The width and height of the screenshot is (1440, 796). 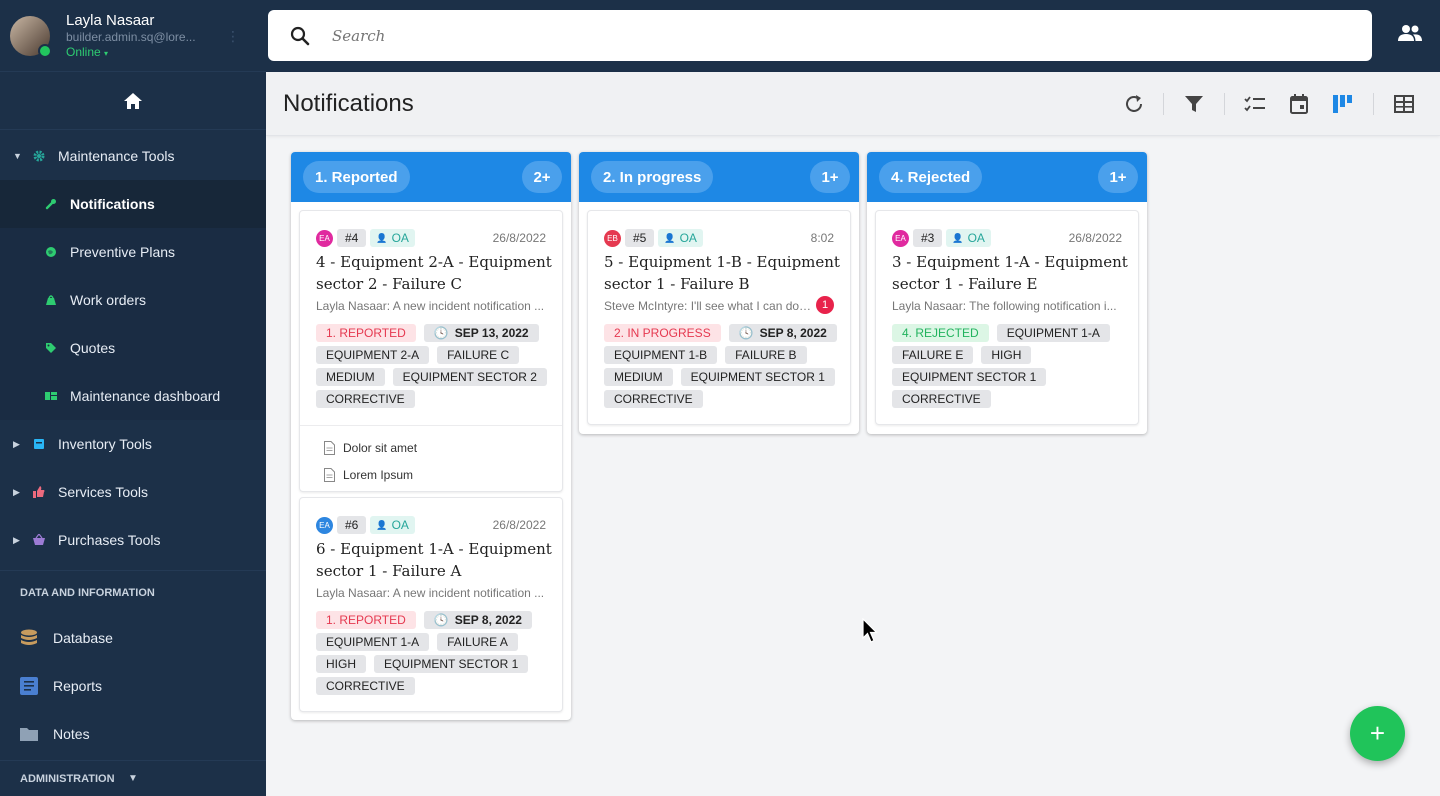 What do you see at coordinates (640, 238) in the screenshot?
I see `card-id: #5` at bounding box center [640, 238].